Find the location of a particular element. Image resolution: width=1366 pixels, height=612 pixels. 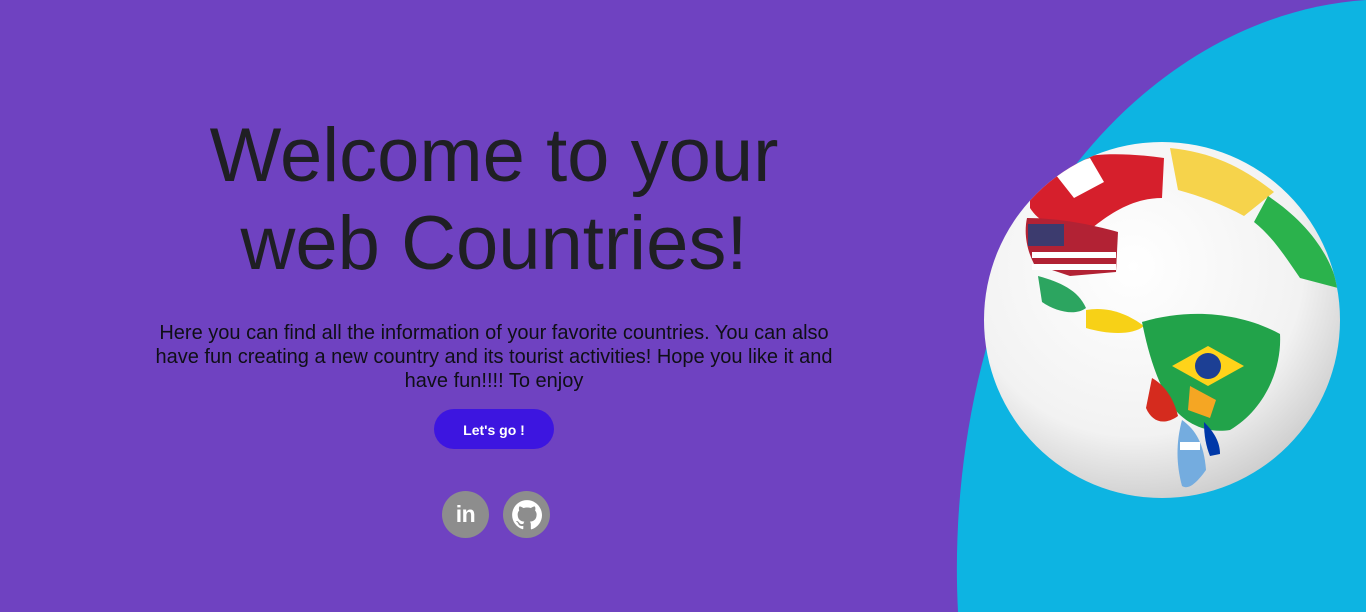

page-title: Welcome to your web Countries! is located at coordinates (494, 200).